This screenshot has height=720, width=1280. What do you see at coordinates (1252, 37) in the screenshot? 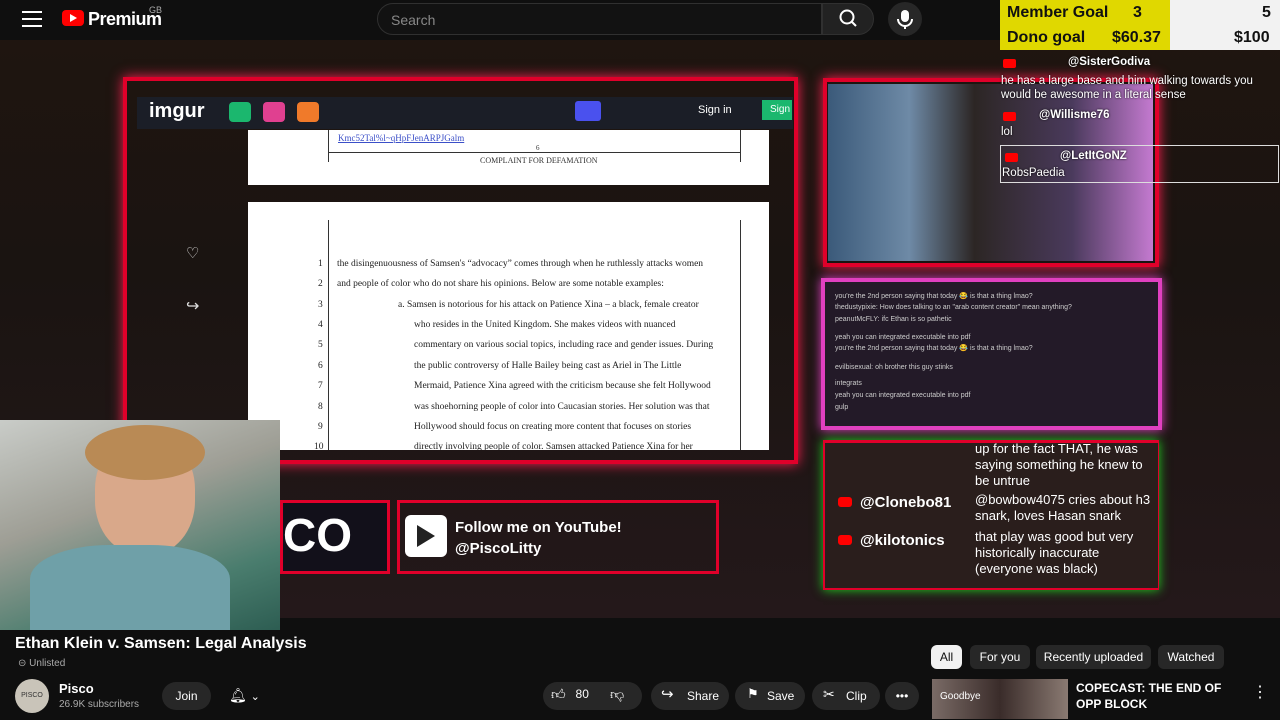
I see `dono-goal-target: $100` at bounding box center [1252, 37].